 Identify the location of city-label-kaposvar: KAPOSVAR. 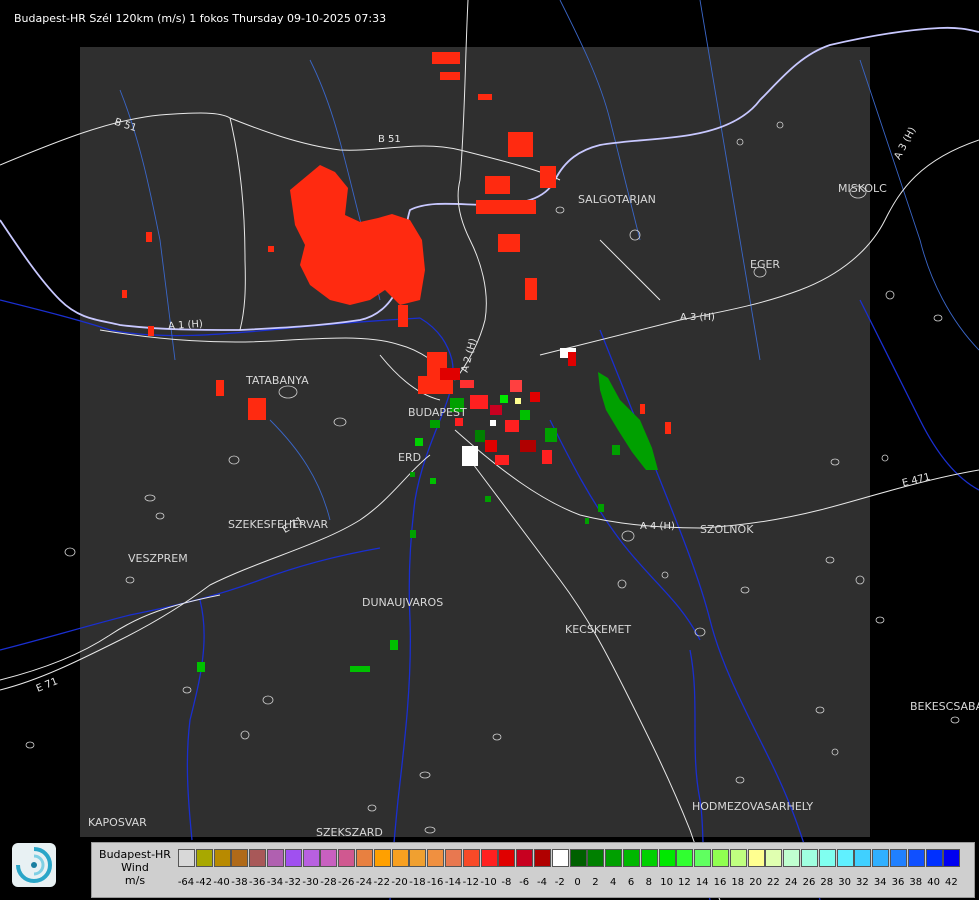
(117, 822).